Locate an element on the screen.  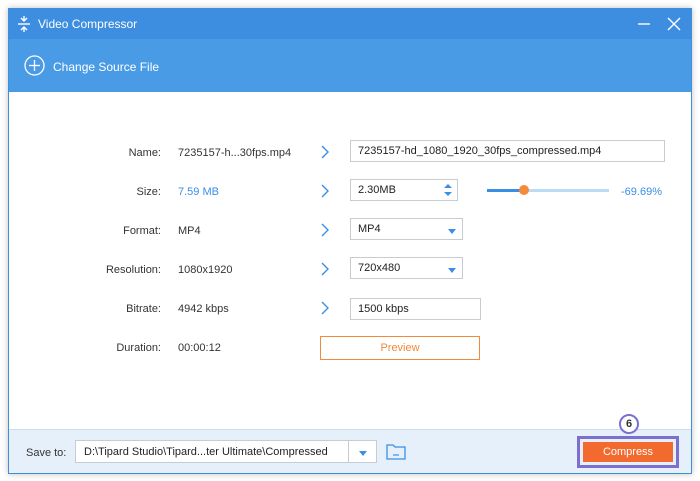
close-icon is located at coordinates (674, 24).